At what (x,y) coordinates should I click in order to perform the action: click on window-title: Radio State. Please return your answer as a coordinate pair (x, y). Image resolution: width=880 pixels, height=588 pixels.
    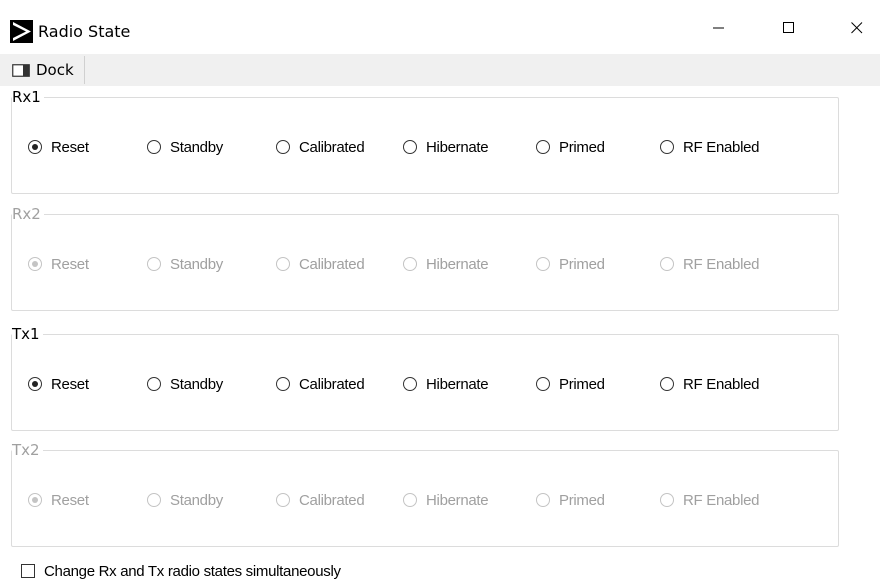
    Looking at the image, I should click on (84, 31).